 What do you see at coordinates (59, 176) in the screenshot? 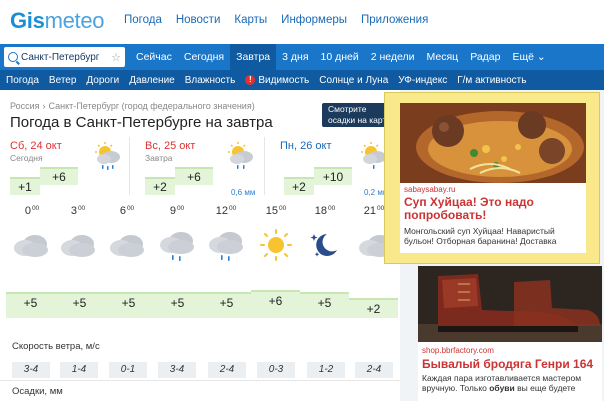
I see `day-temp-max: +6` at bounding box center [59, 176].